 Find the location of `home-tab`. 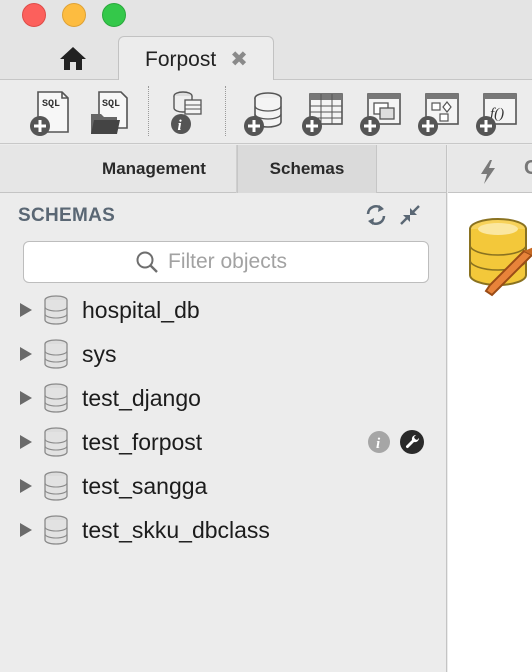

home-tab is located at coordinates (73, 58).